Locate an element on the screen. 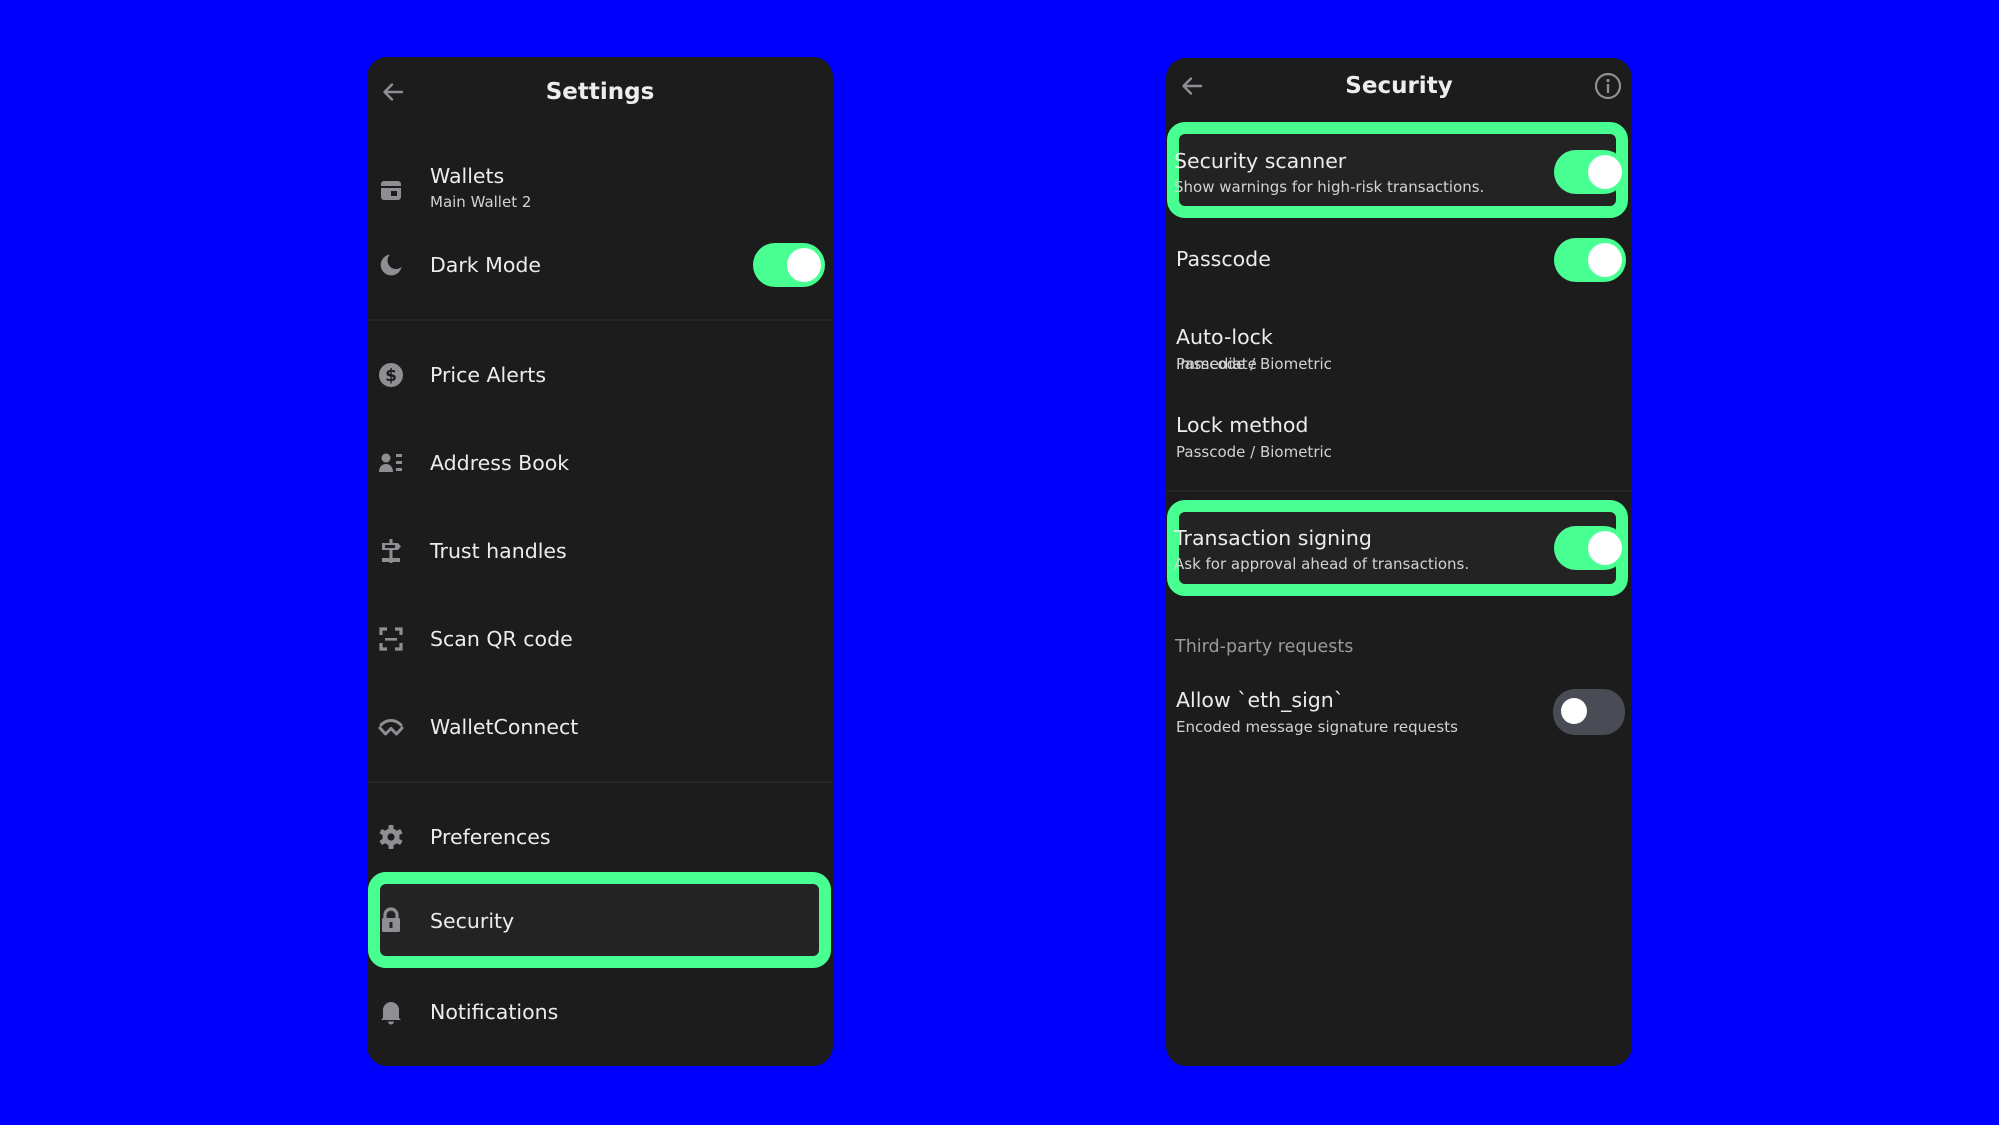 This screenshot has height=1125, width=1999. scan-icon is located at coordinates (391, 639).